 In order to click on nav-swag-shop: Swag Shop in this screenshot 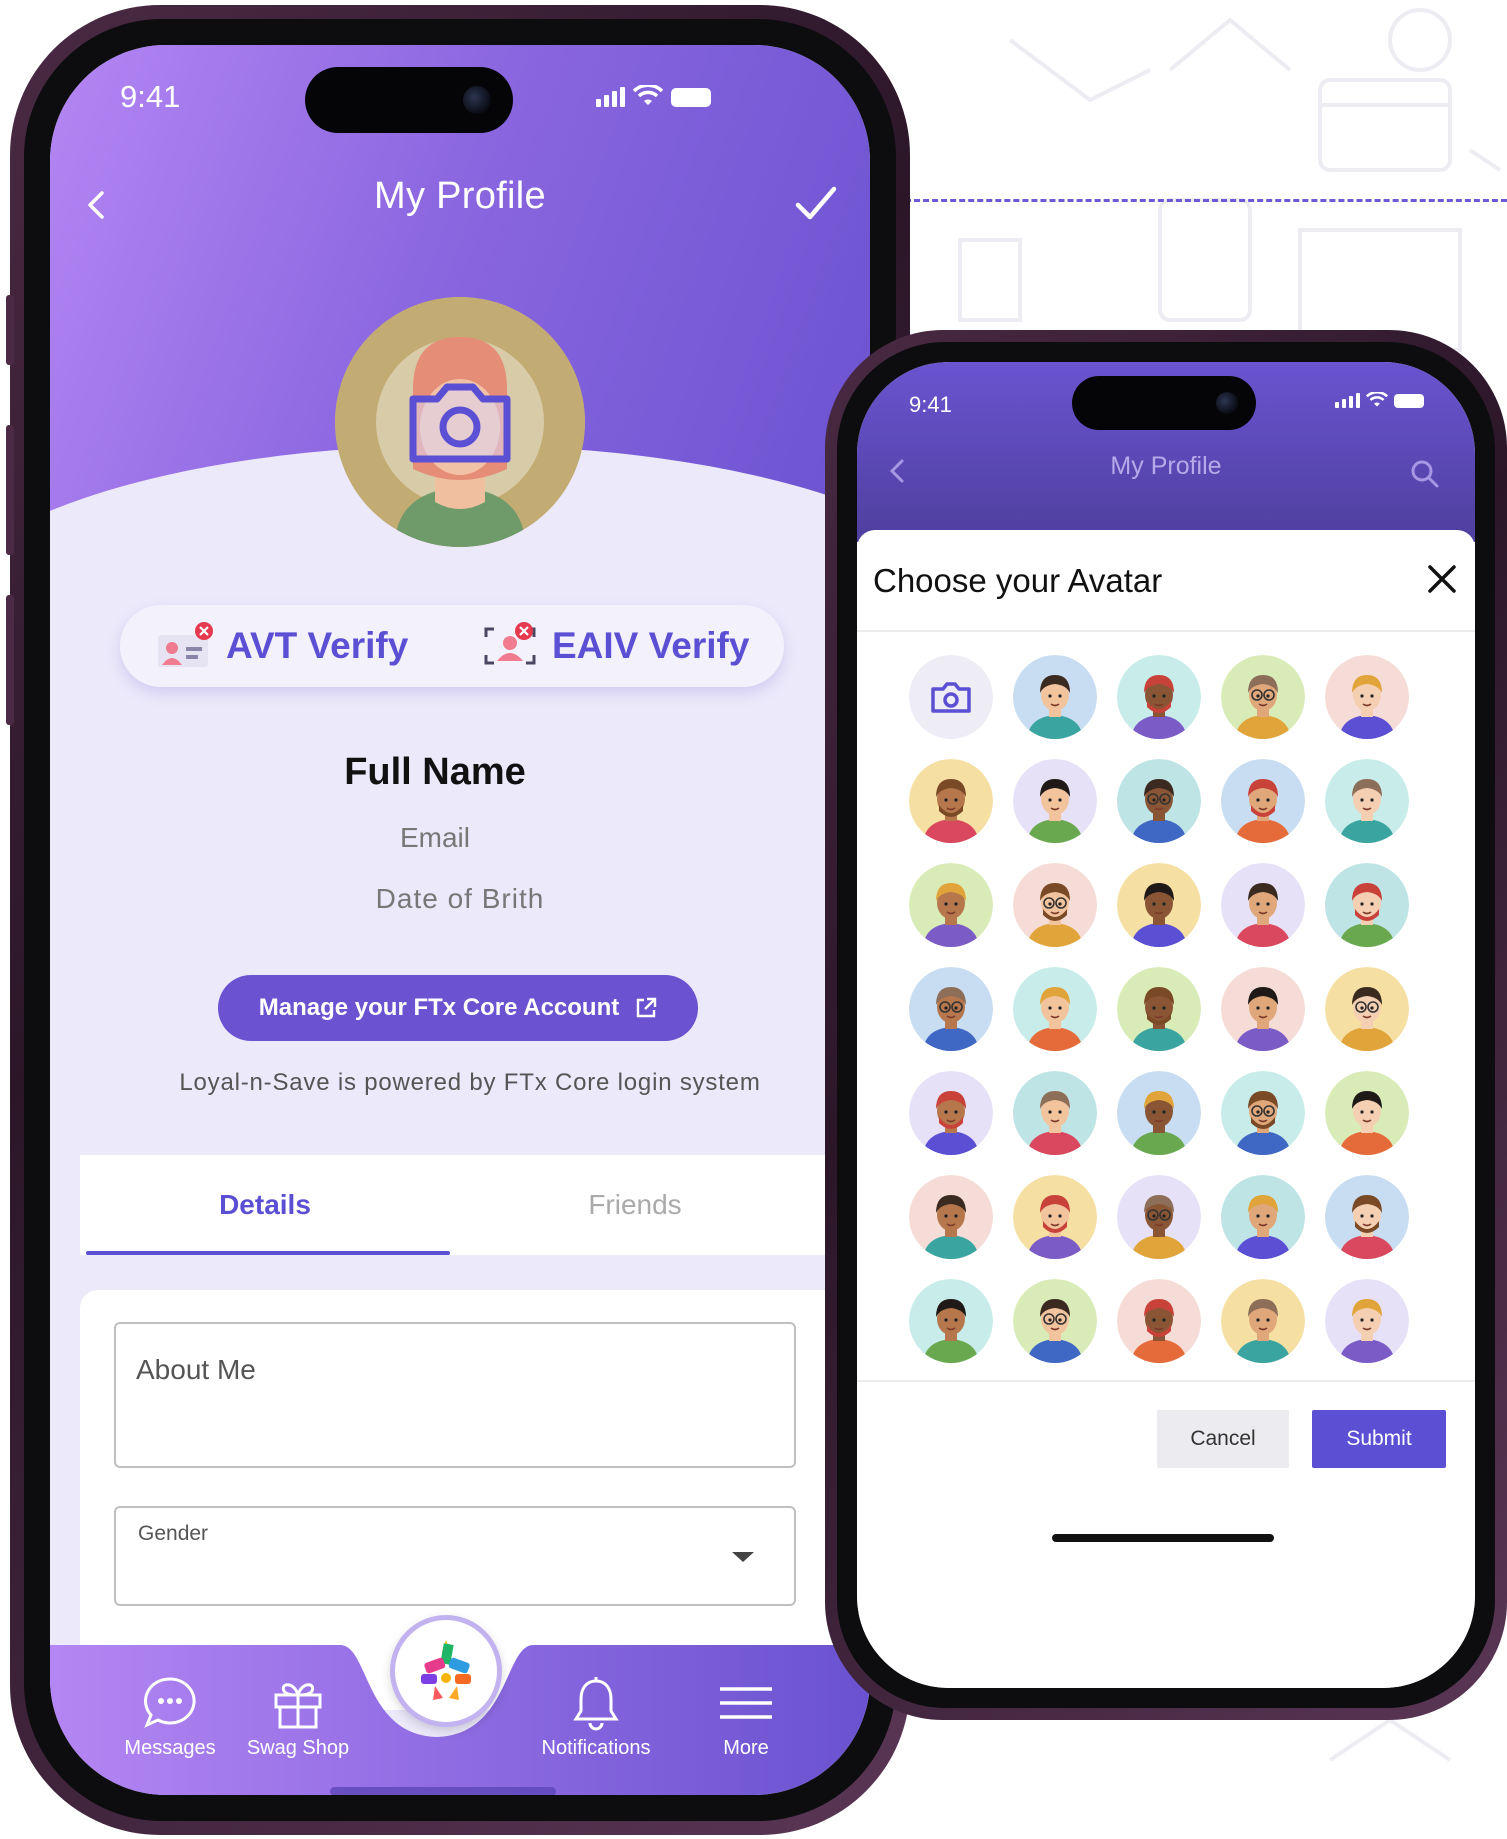, I will do `click(298, 1717)`.